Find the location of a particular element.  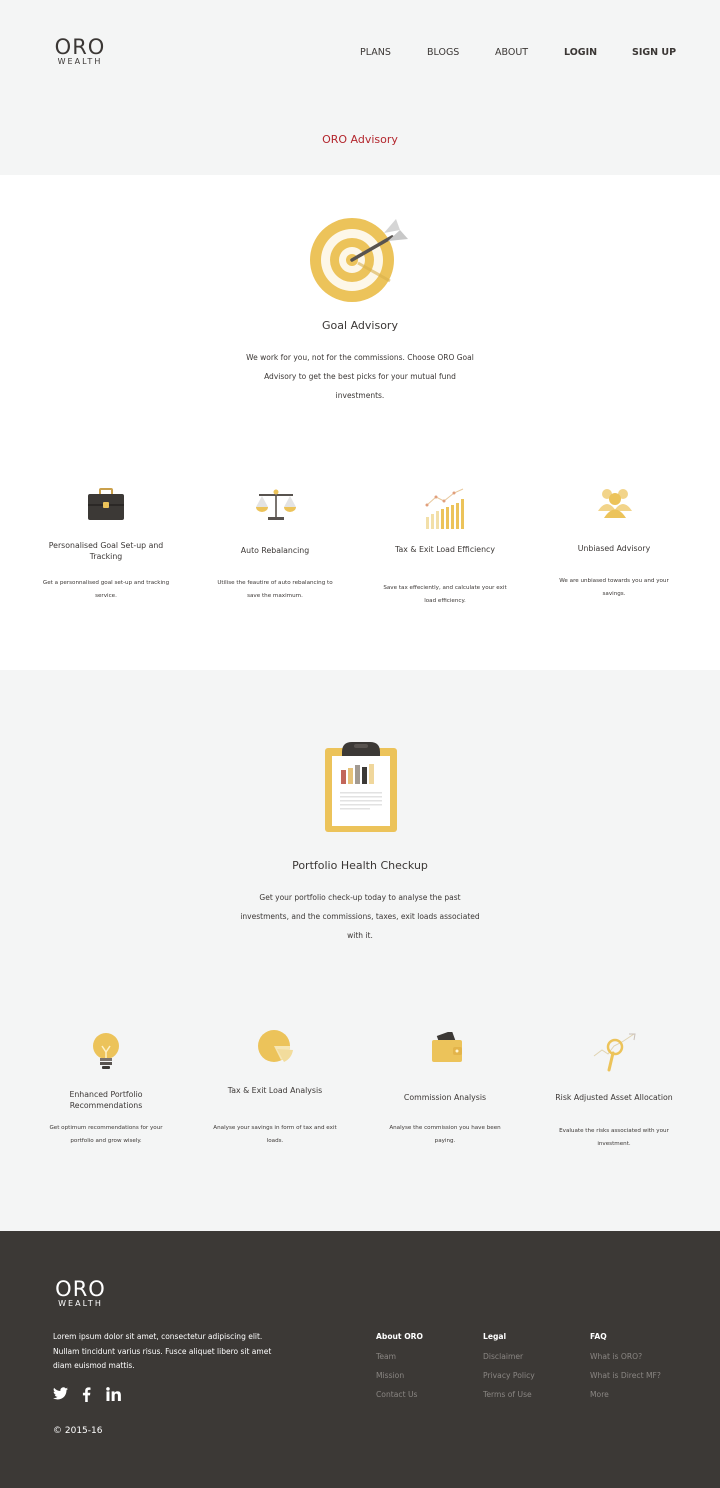

facebook-icon is located at coordinates (86, 1394).